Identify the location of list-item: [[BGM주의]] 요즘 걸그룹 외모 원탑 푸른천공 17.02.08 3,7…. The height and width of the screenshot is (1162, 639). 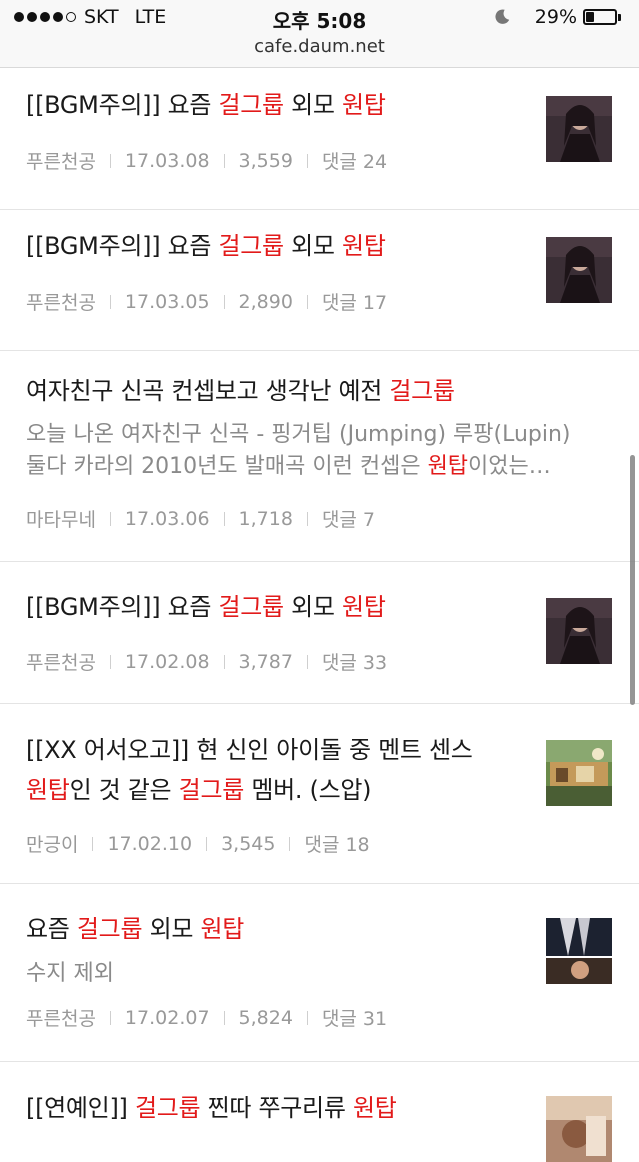
(319, 633).